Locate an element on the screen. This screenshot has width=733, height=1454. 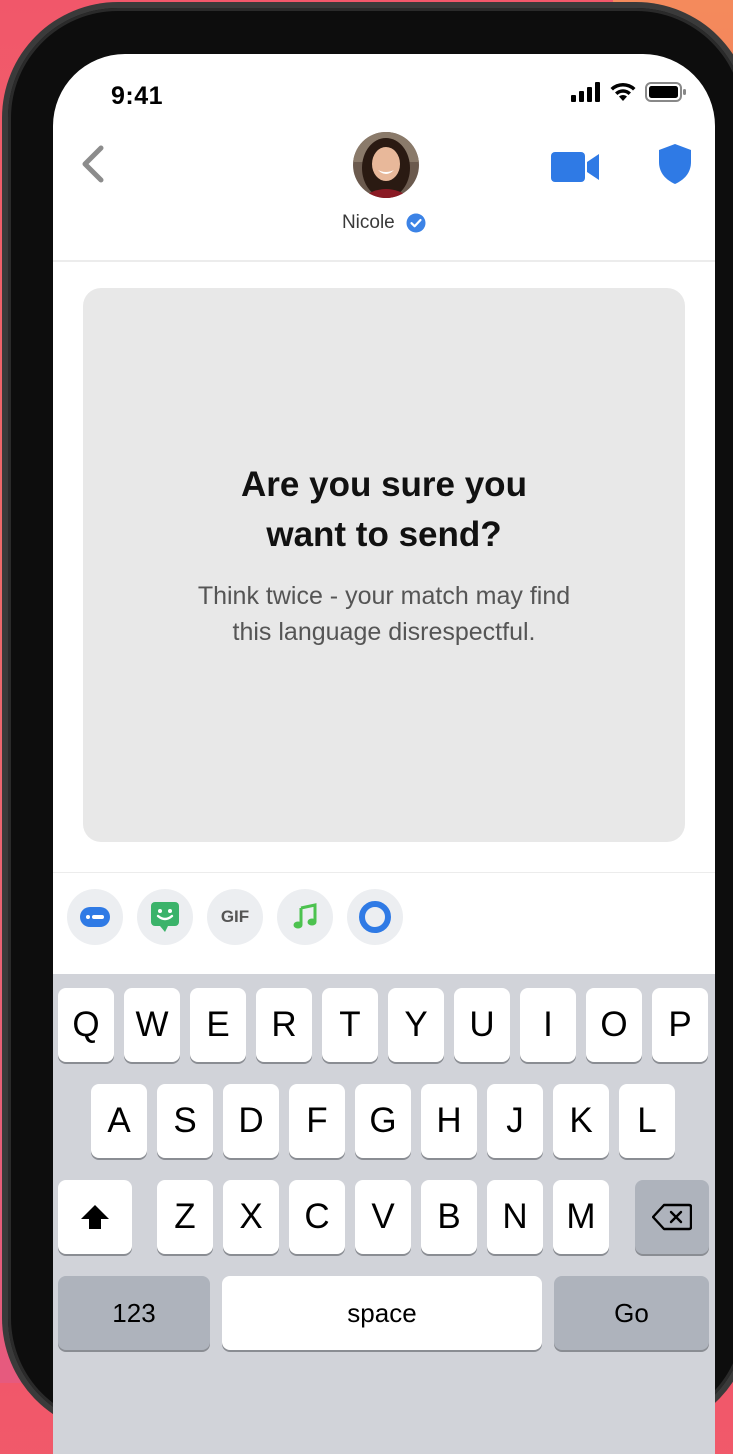
warning-title-line-1: Are you sure you is located at coordinates (384, 484).